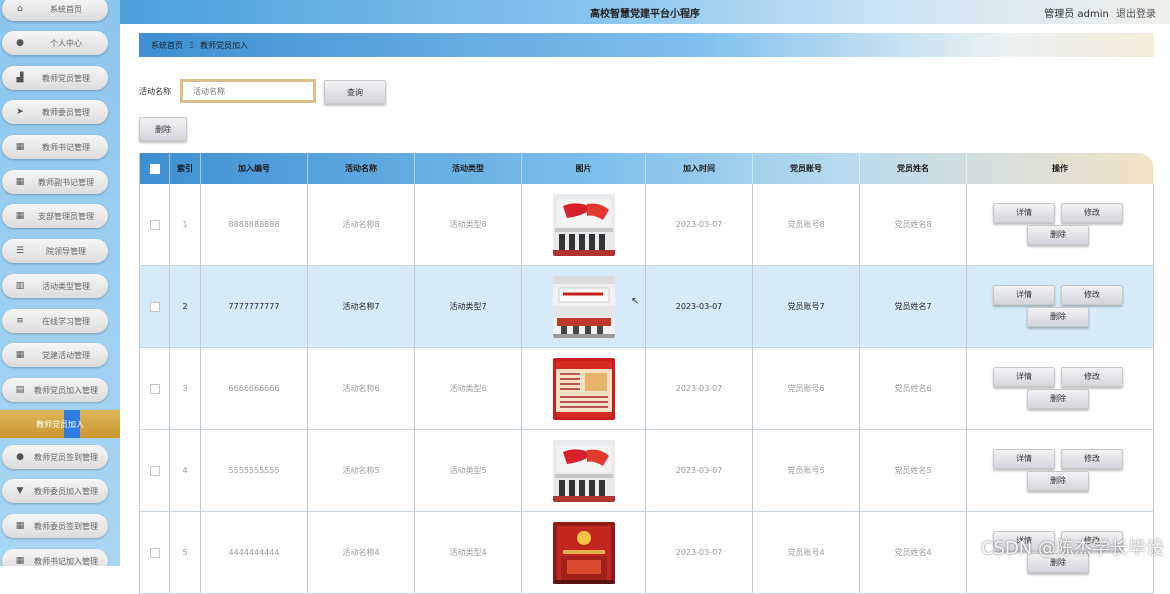  What do you see at coordinates (361, 168) in the screenshot?
I see `column-header-activity-name: 活动名称` at bounding box center [361, 168].